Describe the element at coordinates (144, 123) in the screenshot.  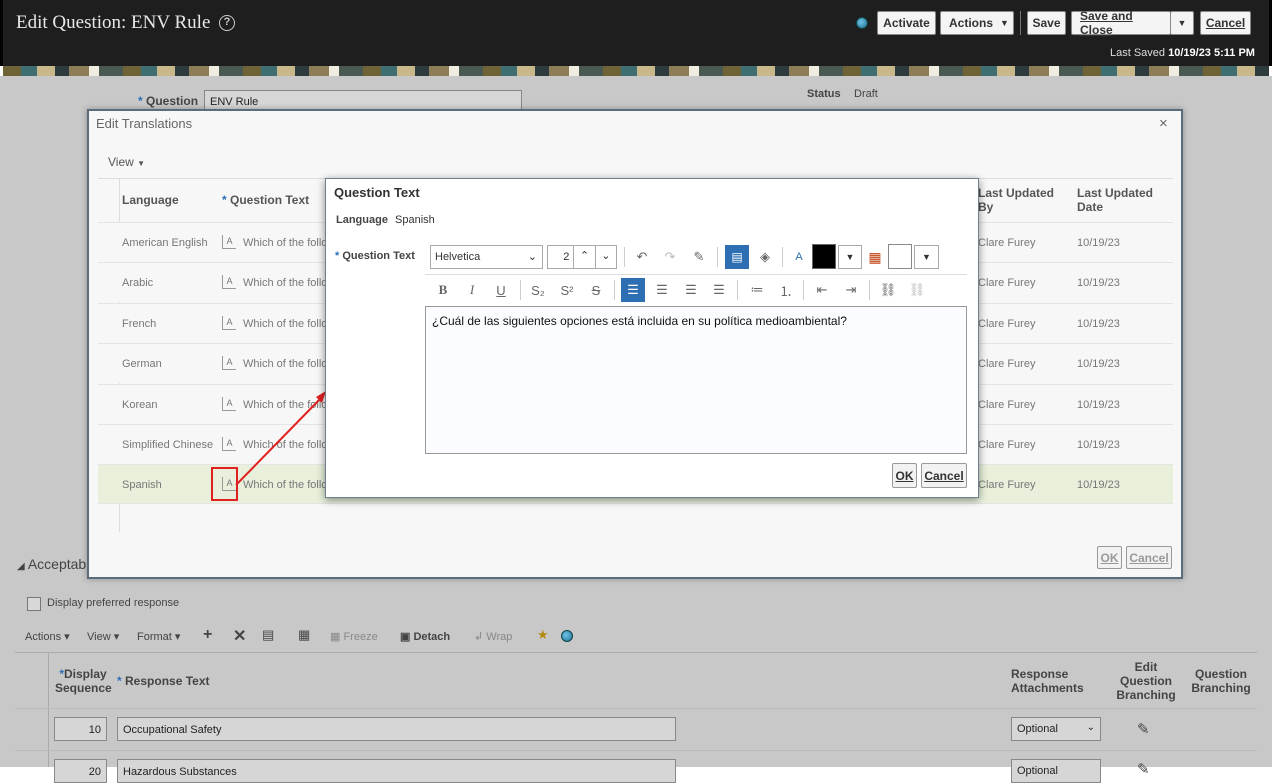
I see `dialog-title: Edit Translations` at that location.